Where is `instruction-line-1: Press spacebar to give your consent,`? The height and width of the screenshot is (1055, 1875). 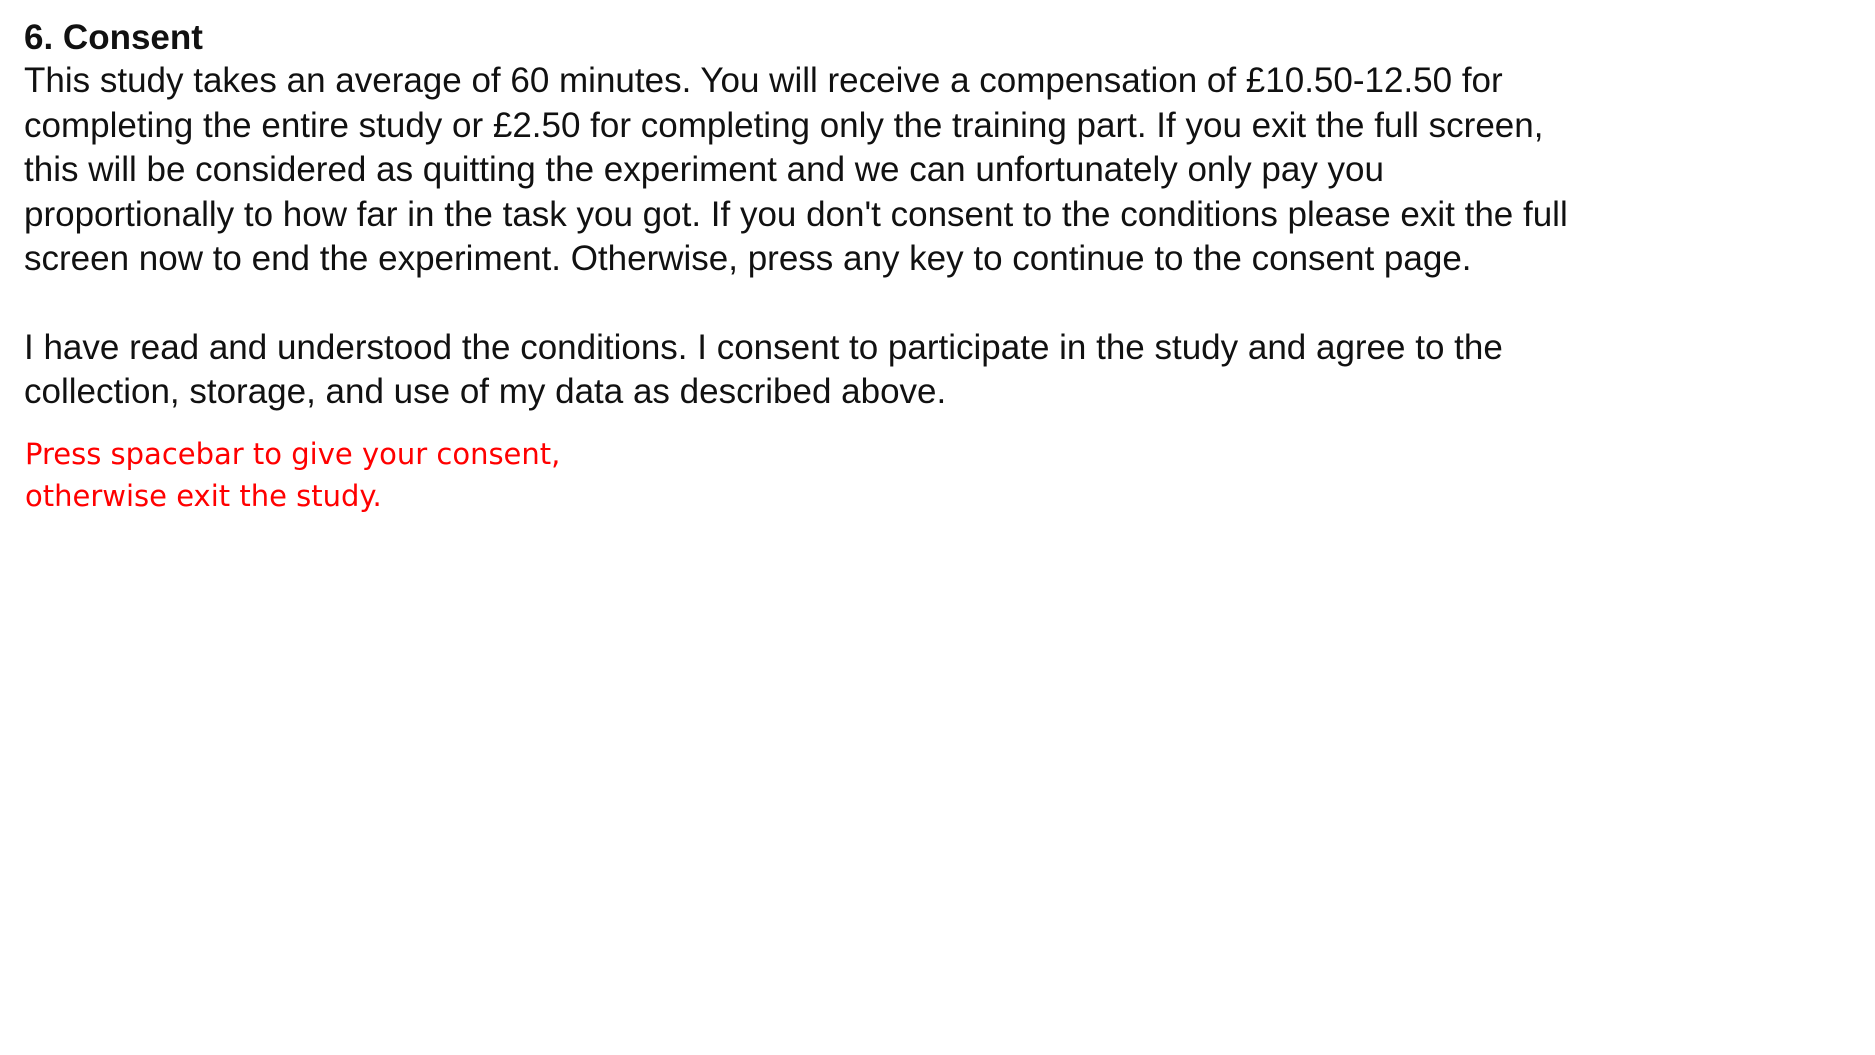
instruction-line-1: Press spacebar to give your consent, is located at coordinates (293, 453).